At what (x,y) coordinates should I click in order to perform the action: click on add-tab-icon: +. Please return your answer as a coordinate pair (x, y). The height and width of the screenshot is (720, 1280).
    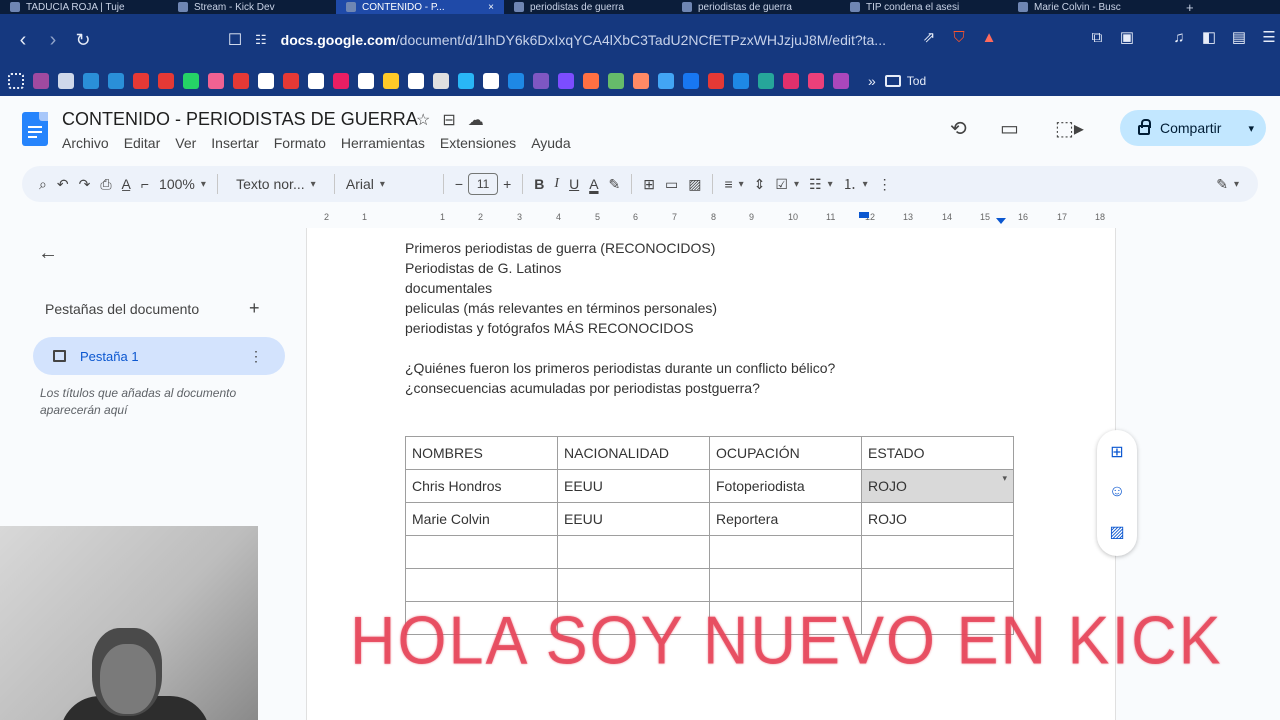
    Looking at the image, I should click on (254, 308).